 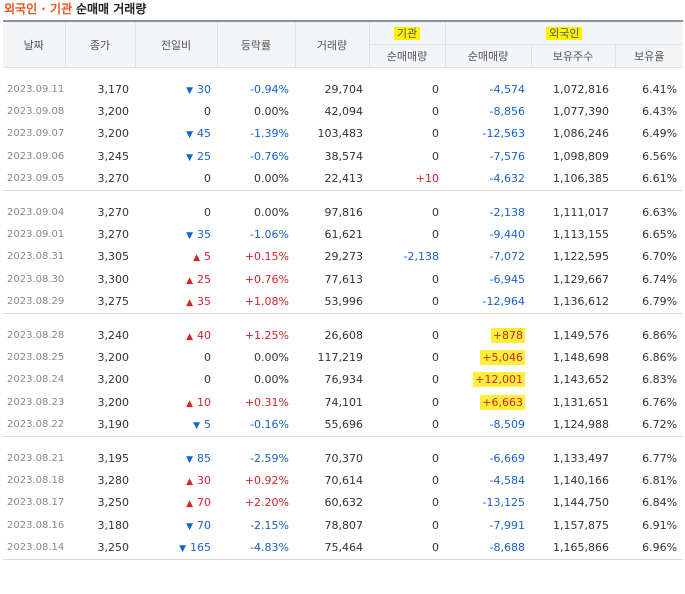 I want to click on cell-date: 2023.08.29, so click(x=36, y=302).